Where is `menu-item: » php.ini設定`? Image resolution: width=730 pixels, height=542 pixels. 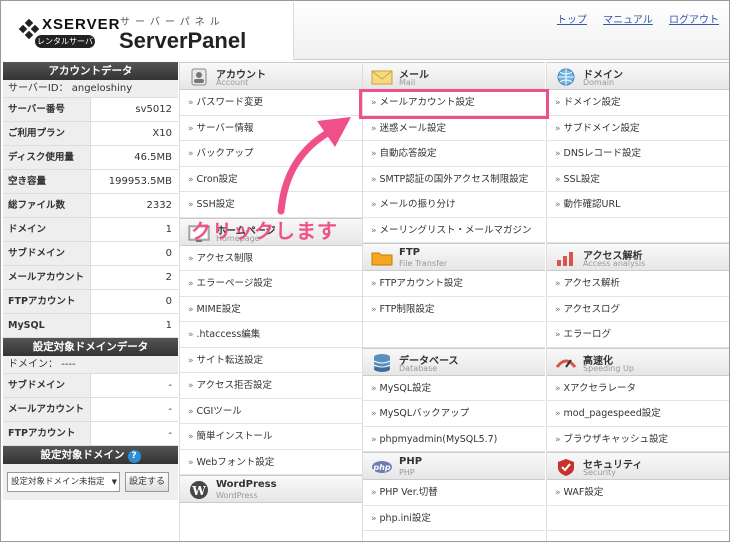
menu-item: » php.ini設定 is located at coordinates (454, 518).